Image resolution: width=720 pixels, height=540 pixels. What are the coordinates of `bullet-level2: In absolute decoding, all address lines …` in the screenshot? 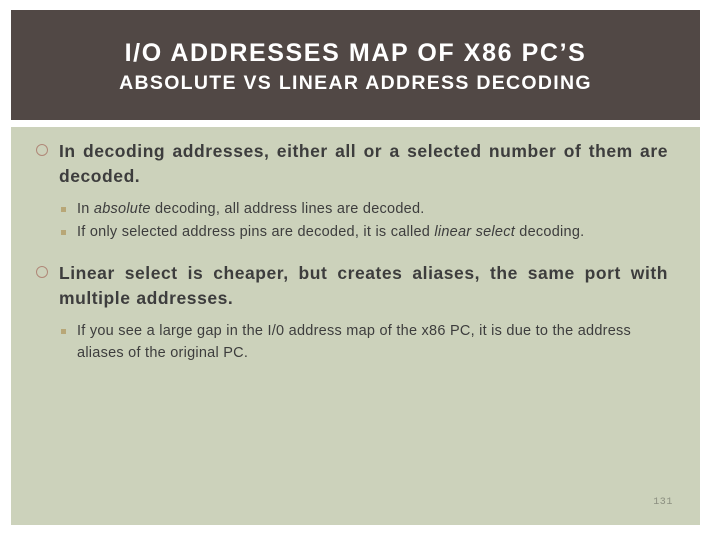 It's located at (355, 210).